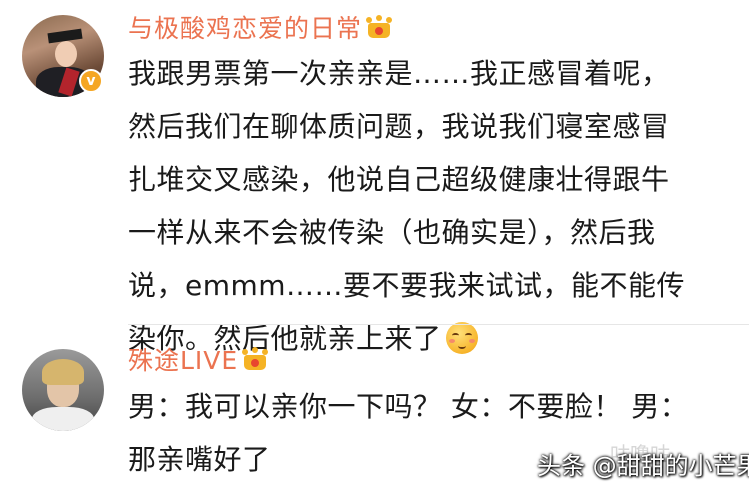  Describe the element at coordinates (643, 466) in the screenshot. I see `source-watermark: 头条 @甜甜的小芒果` at that location.